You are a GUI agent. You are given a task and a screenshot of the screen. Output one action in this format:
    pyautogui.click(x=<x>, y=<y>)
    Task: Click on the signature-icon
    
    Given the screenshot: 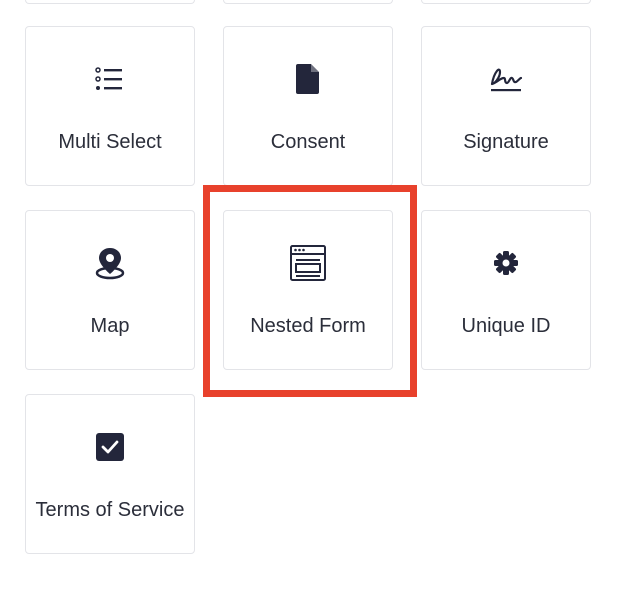 What is the action you would take?
    pyautogui.click(x=506, y=79)
    